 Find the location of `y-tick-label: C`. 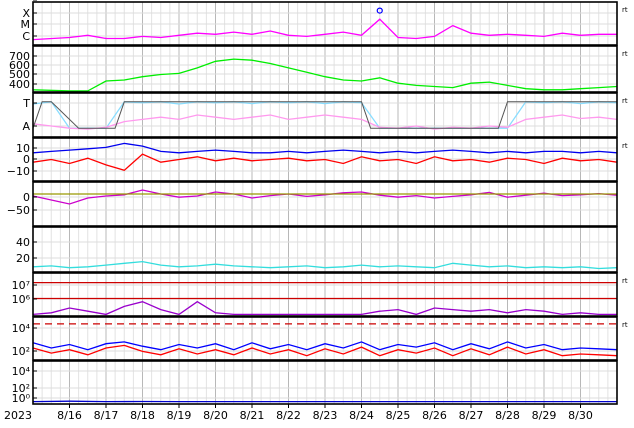

y-tick-label: C is located at coordinates (26, 36).